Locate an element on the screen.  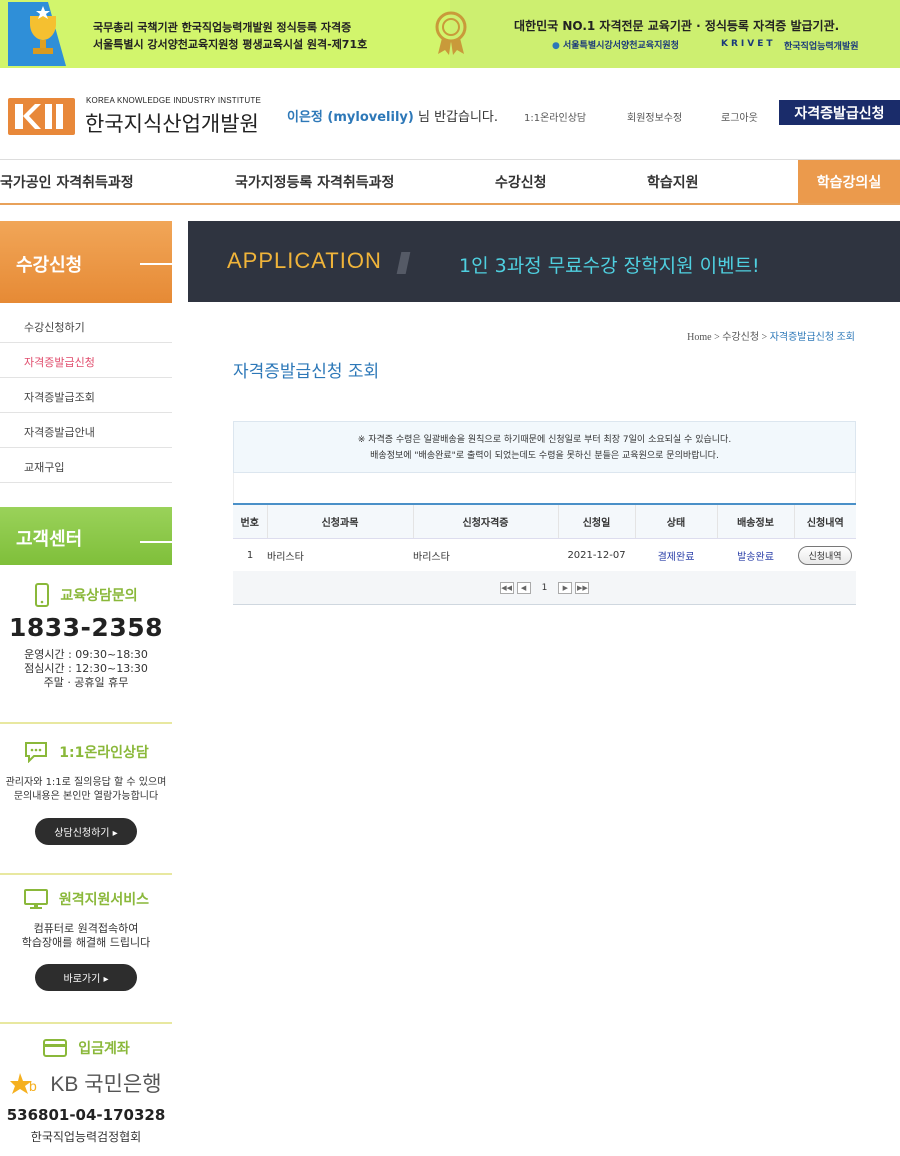
sidebar-item-textbook: 교재구입 is located at coordinates (86, 465).